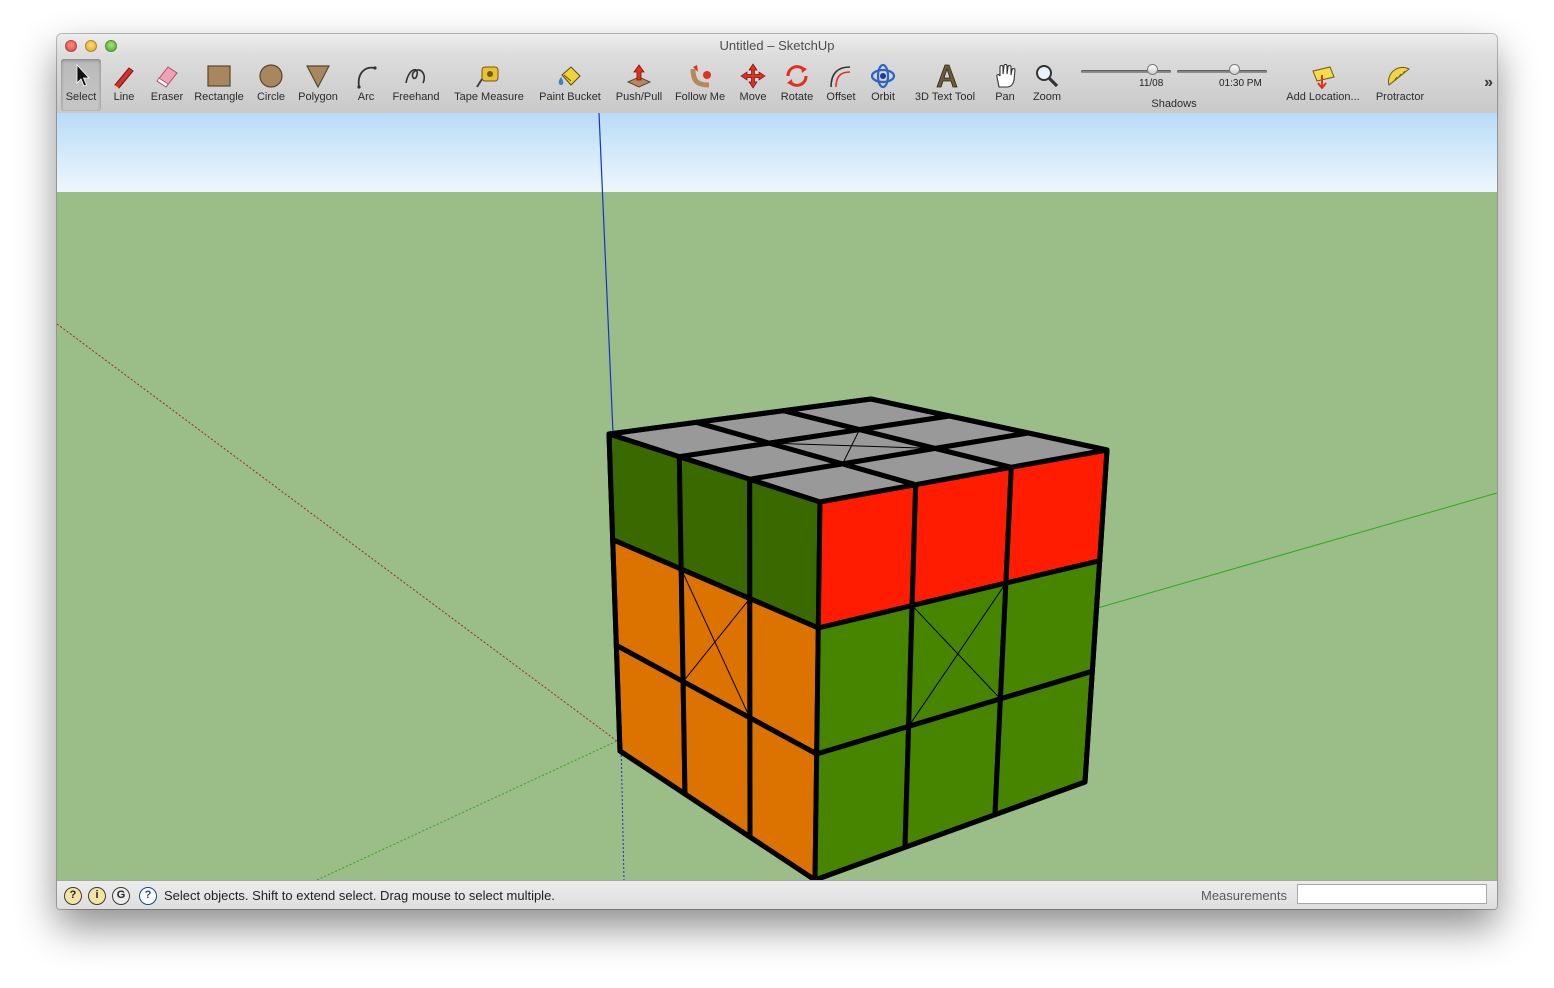  Describe the element at coordinates (81, 97) in the screenshot. I see `select-tool-label: Select` at that location.